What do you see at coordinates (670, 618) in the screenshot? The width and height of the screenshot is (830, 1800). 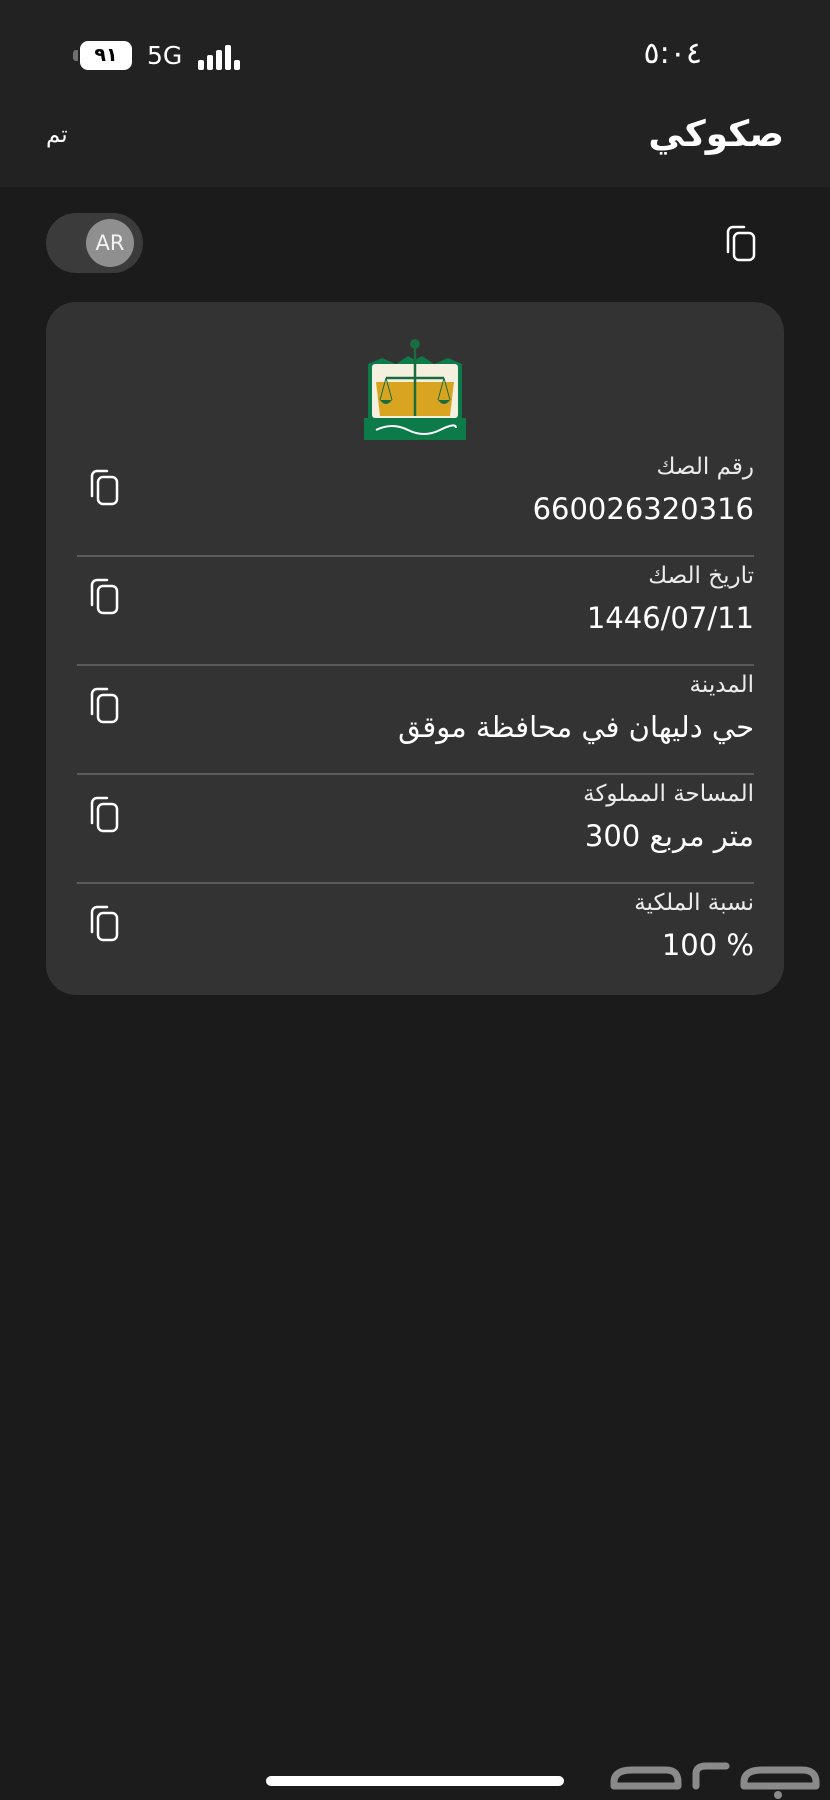 I see `deed-date-value: 1446/07/11` at bounding box center [670, 618].